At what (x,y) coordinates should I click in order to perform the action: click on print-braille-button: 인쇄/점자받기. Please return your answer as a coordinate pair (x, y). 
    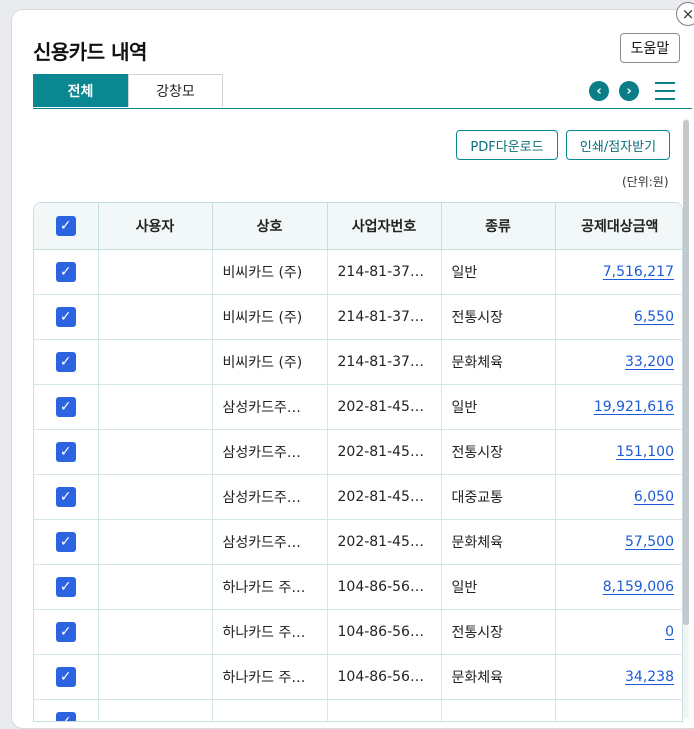
    Looking at the image, I should click on (618, 145).